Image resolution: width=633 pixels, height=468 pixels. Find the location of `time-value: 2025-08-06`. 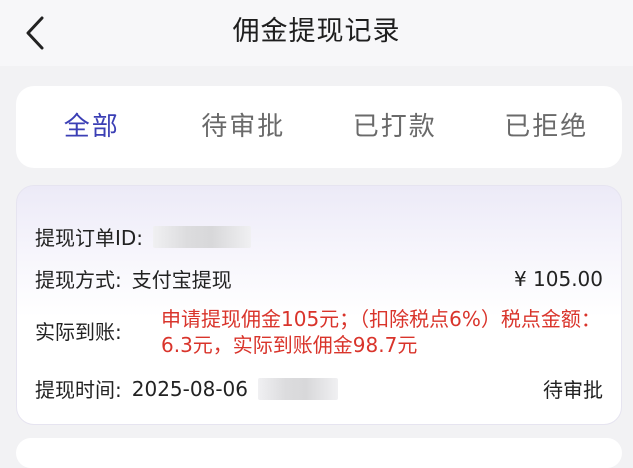

time-value: 2025-08-06 is located at coordinates (189, 388).